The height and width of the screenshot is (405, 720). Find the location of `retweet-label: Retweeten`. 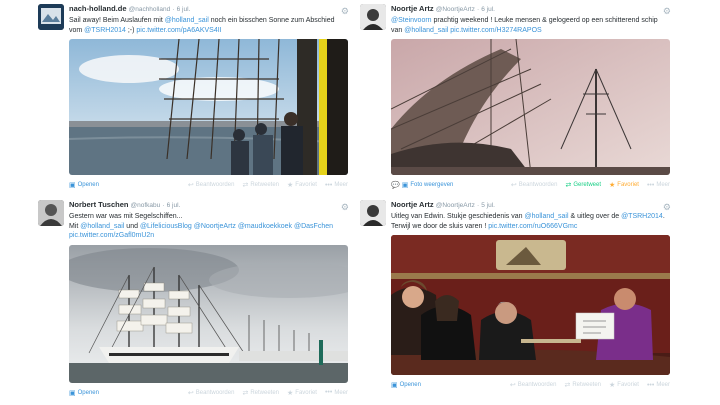

retweet-label: Retweeten is located at coordinates (586, 385).